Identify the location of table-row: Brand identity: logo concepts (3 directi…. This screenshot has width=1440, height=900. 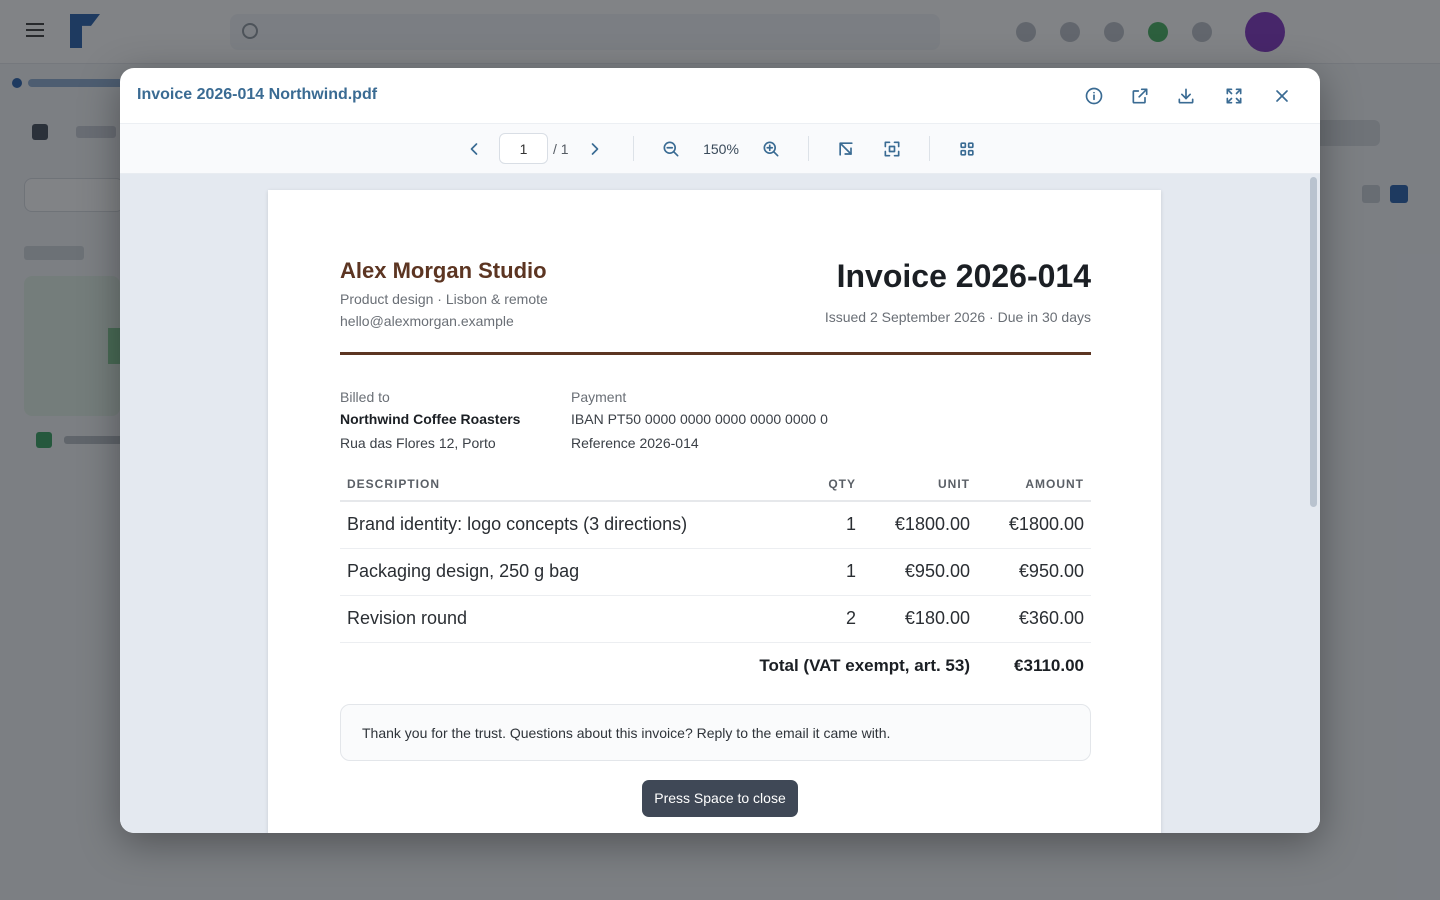
(715, 525).